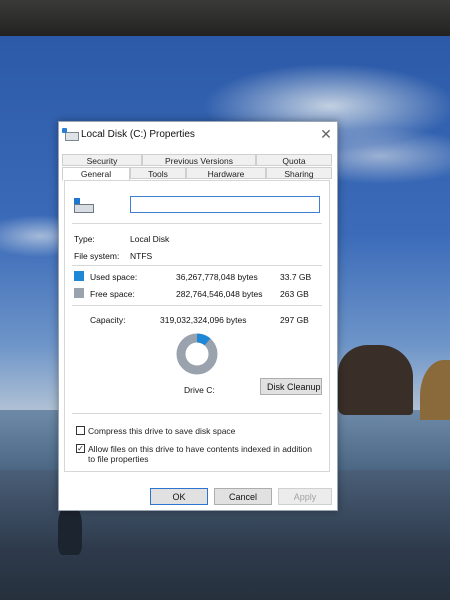  I want to click on cancel-button: Cancel, so click(243, 496).